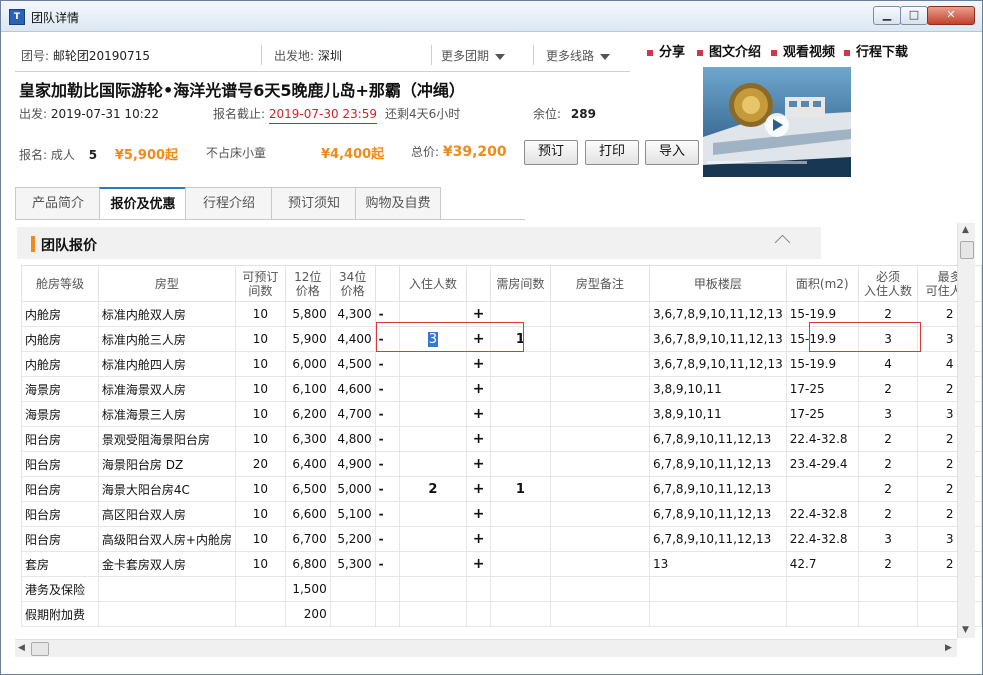 The width and height of the screenshot is (983, 675). What do you see at coordinates (822, 364) in the screenshot?
I see `area-cell: 15-19.9` at bounding box center [822, 364].